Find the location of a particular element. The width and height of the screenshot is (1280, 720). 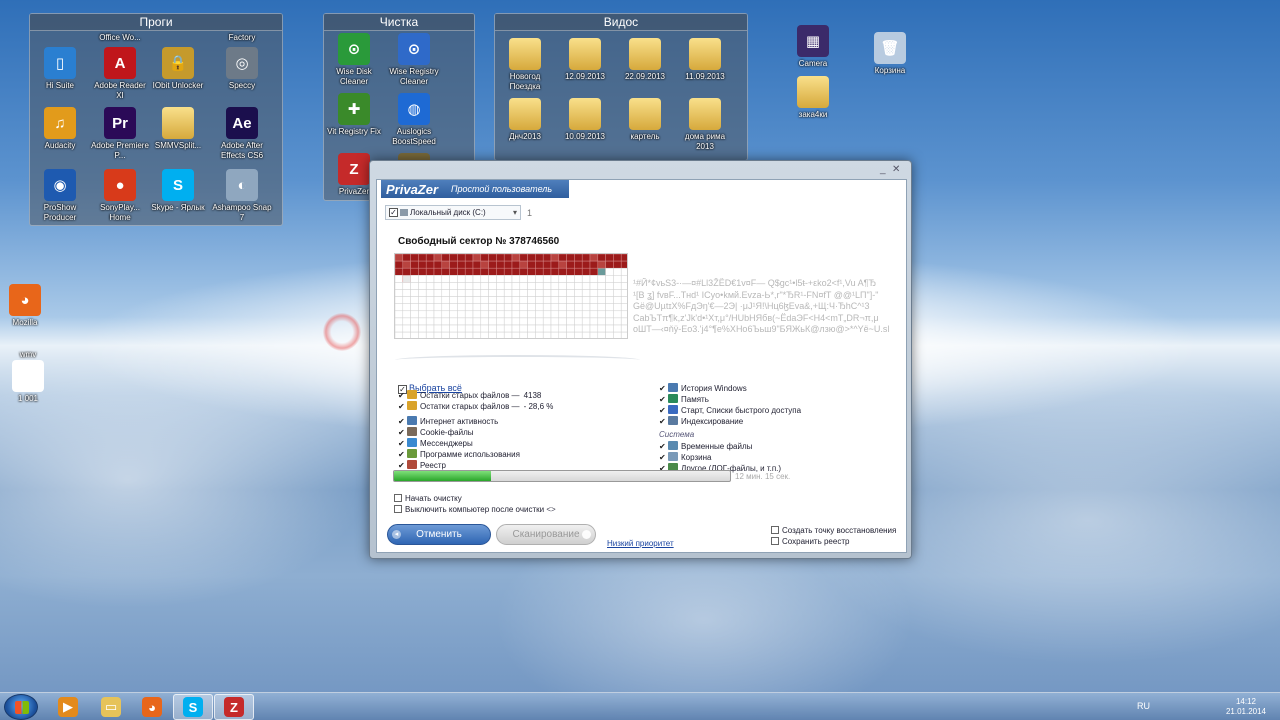

desktop-shortcut: 11.09.2013 is located at coordinates (705, 60).